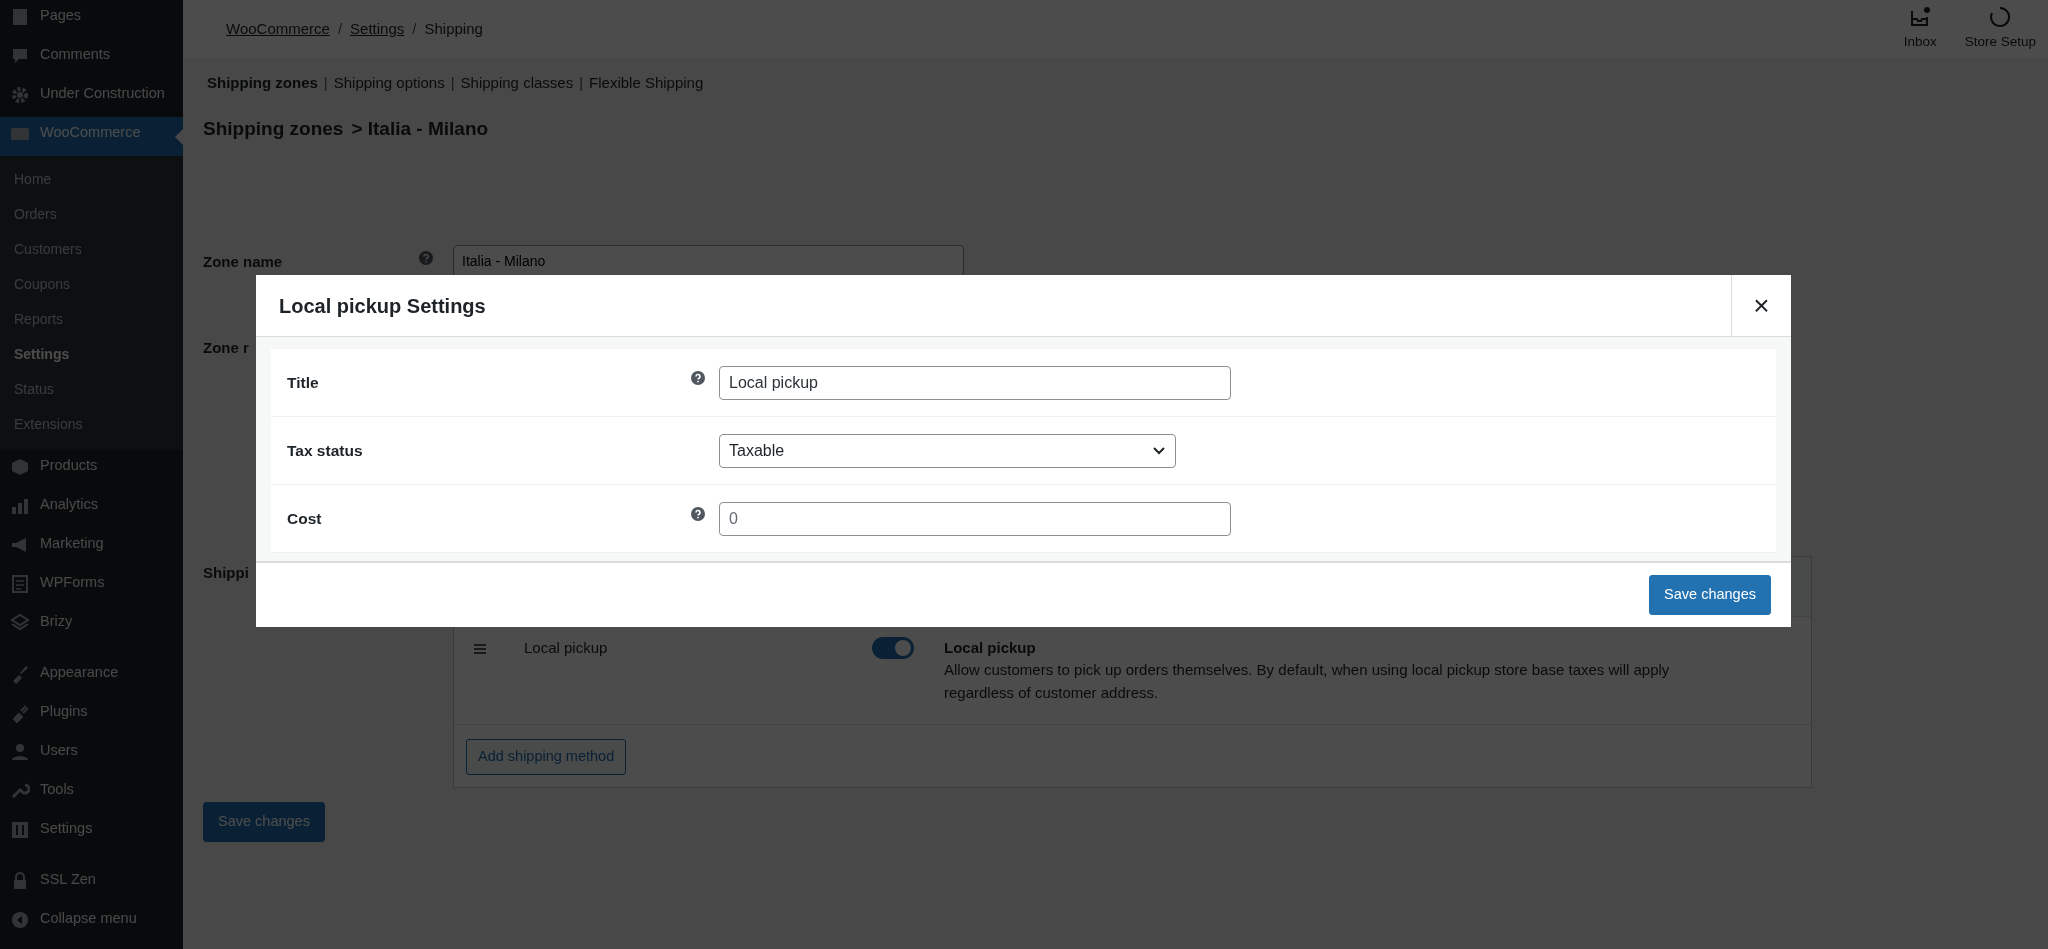  What do you see at coordinates (1307, 681) in the screenshot?
I see `method-description: Allow customers to pick up orders themselves. By default, when using local pickup store base taxes will apply regardless of customer address.` at bounding box center [1307, 681].